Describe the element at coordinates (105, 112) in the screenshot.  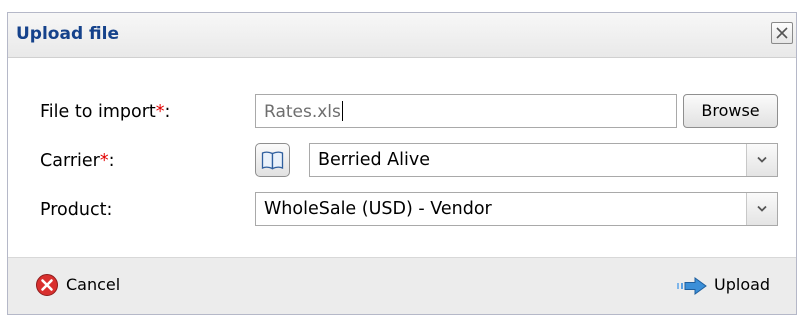
I see `file-to-import-label: File to import*:` at that location.